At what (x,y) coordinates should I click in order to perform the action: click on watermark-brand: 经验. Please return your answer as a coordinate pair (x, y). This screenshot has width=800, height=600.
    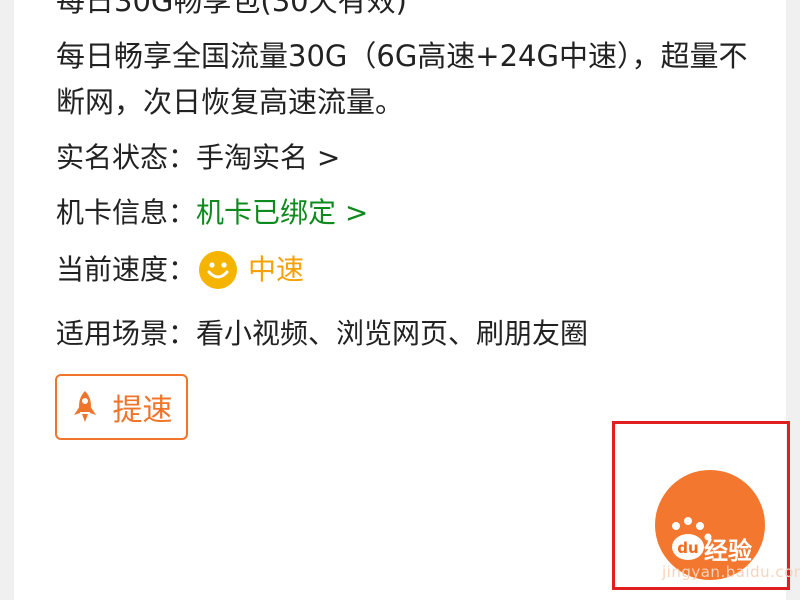
    Looking at the image, I should click on (728, 551).